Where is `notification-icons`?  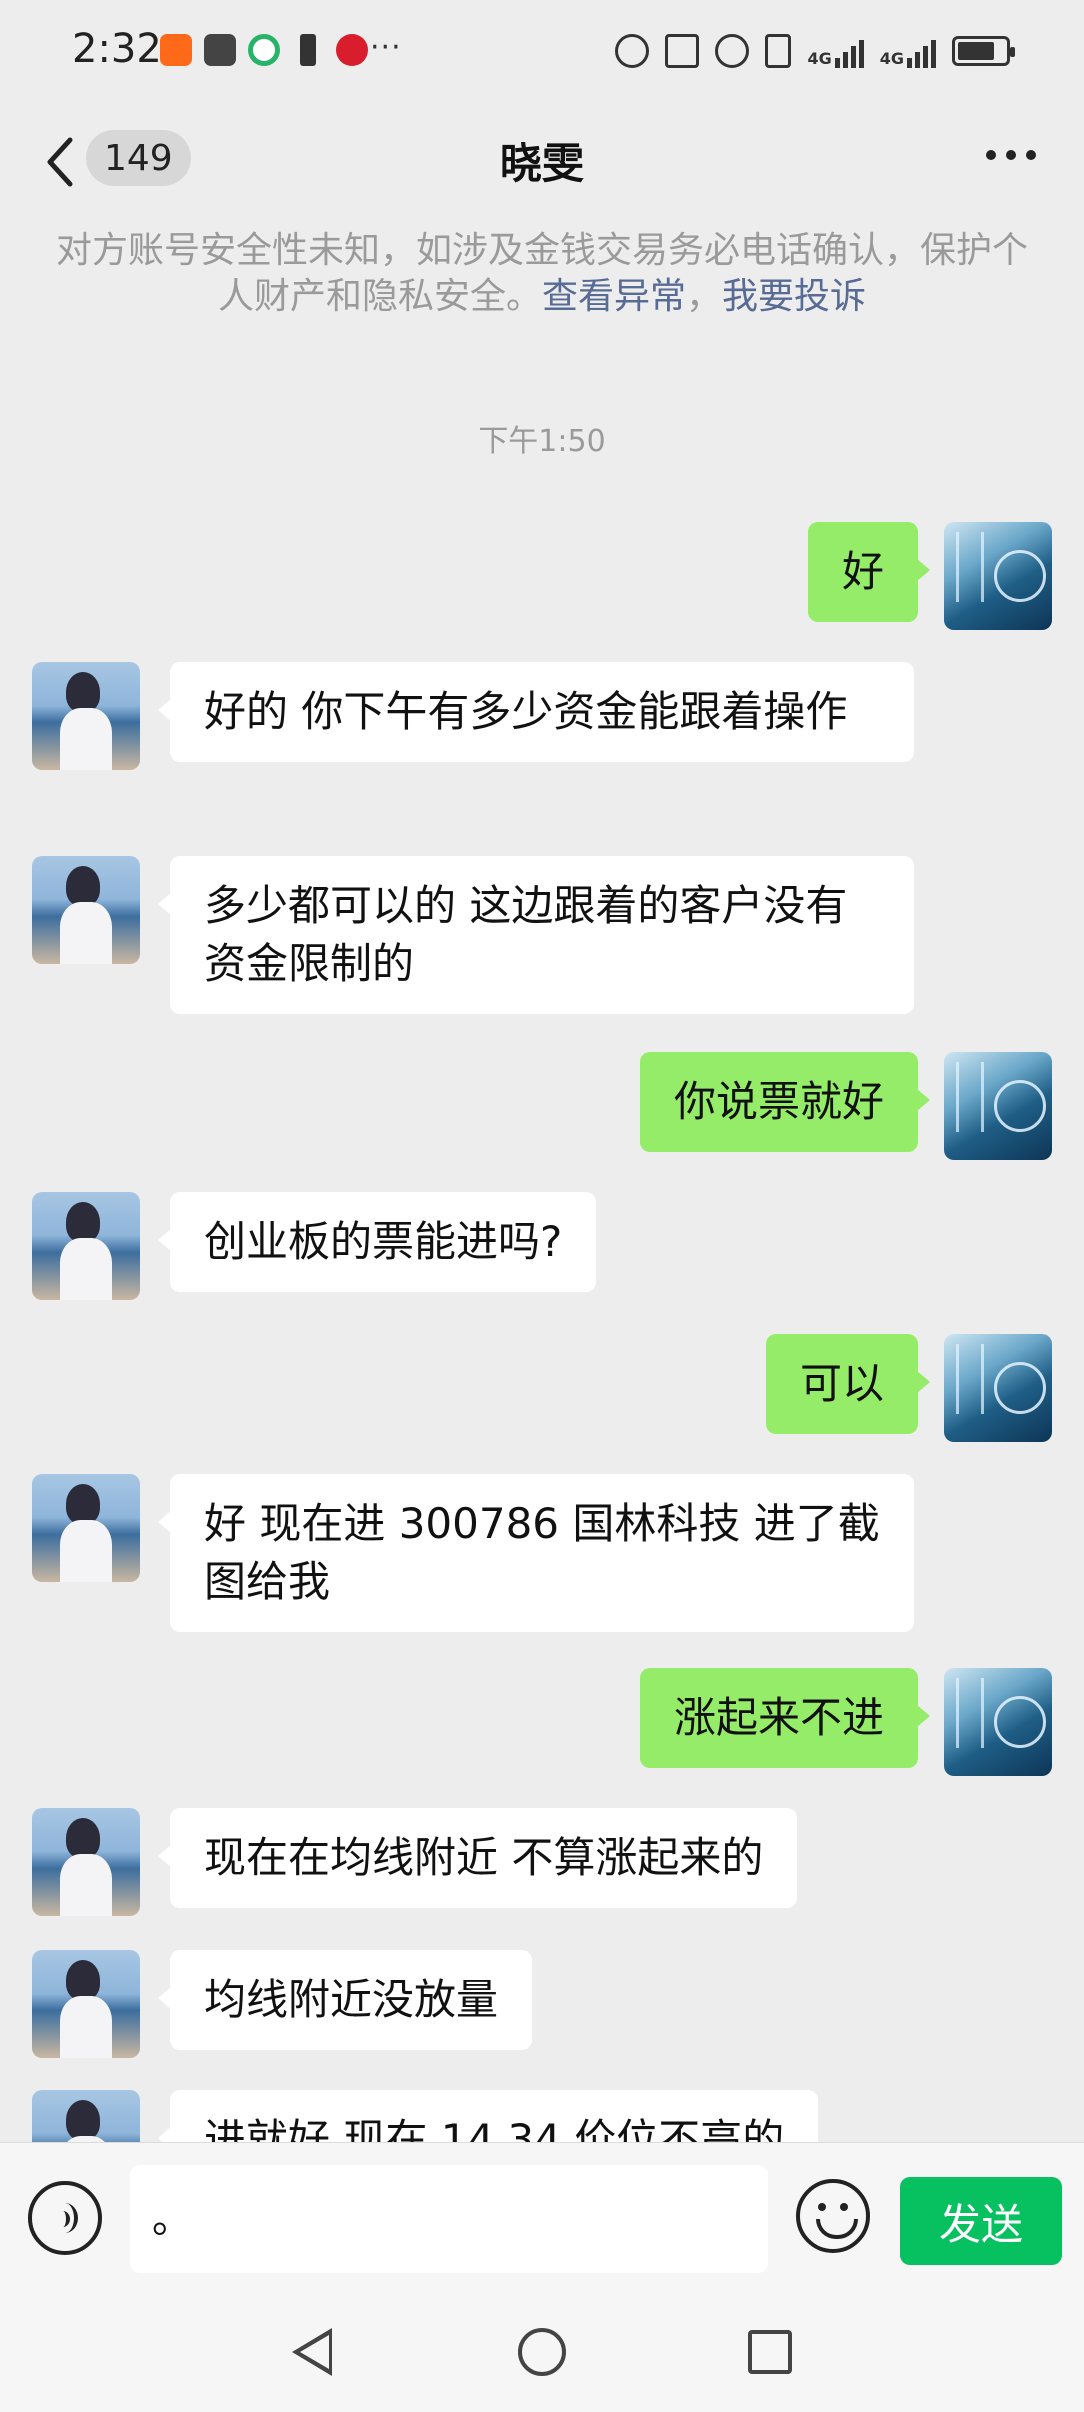 notification-icons is located at coordinates (264, 50).